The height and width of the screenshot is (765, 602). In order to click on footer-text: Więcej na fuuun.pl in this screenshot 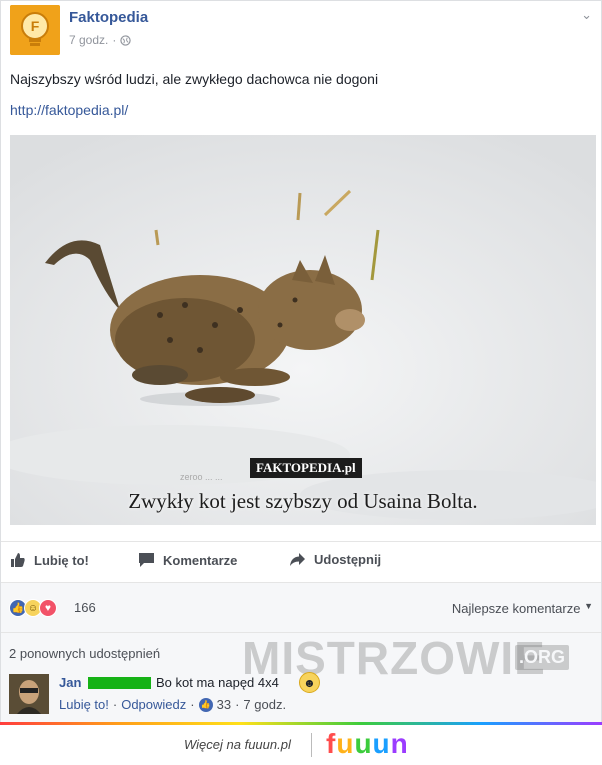, I will do `click(237, 744)`.